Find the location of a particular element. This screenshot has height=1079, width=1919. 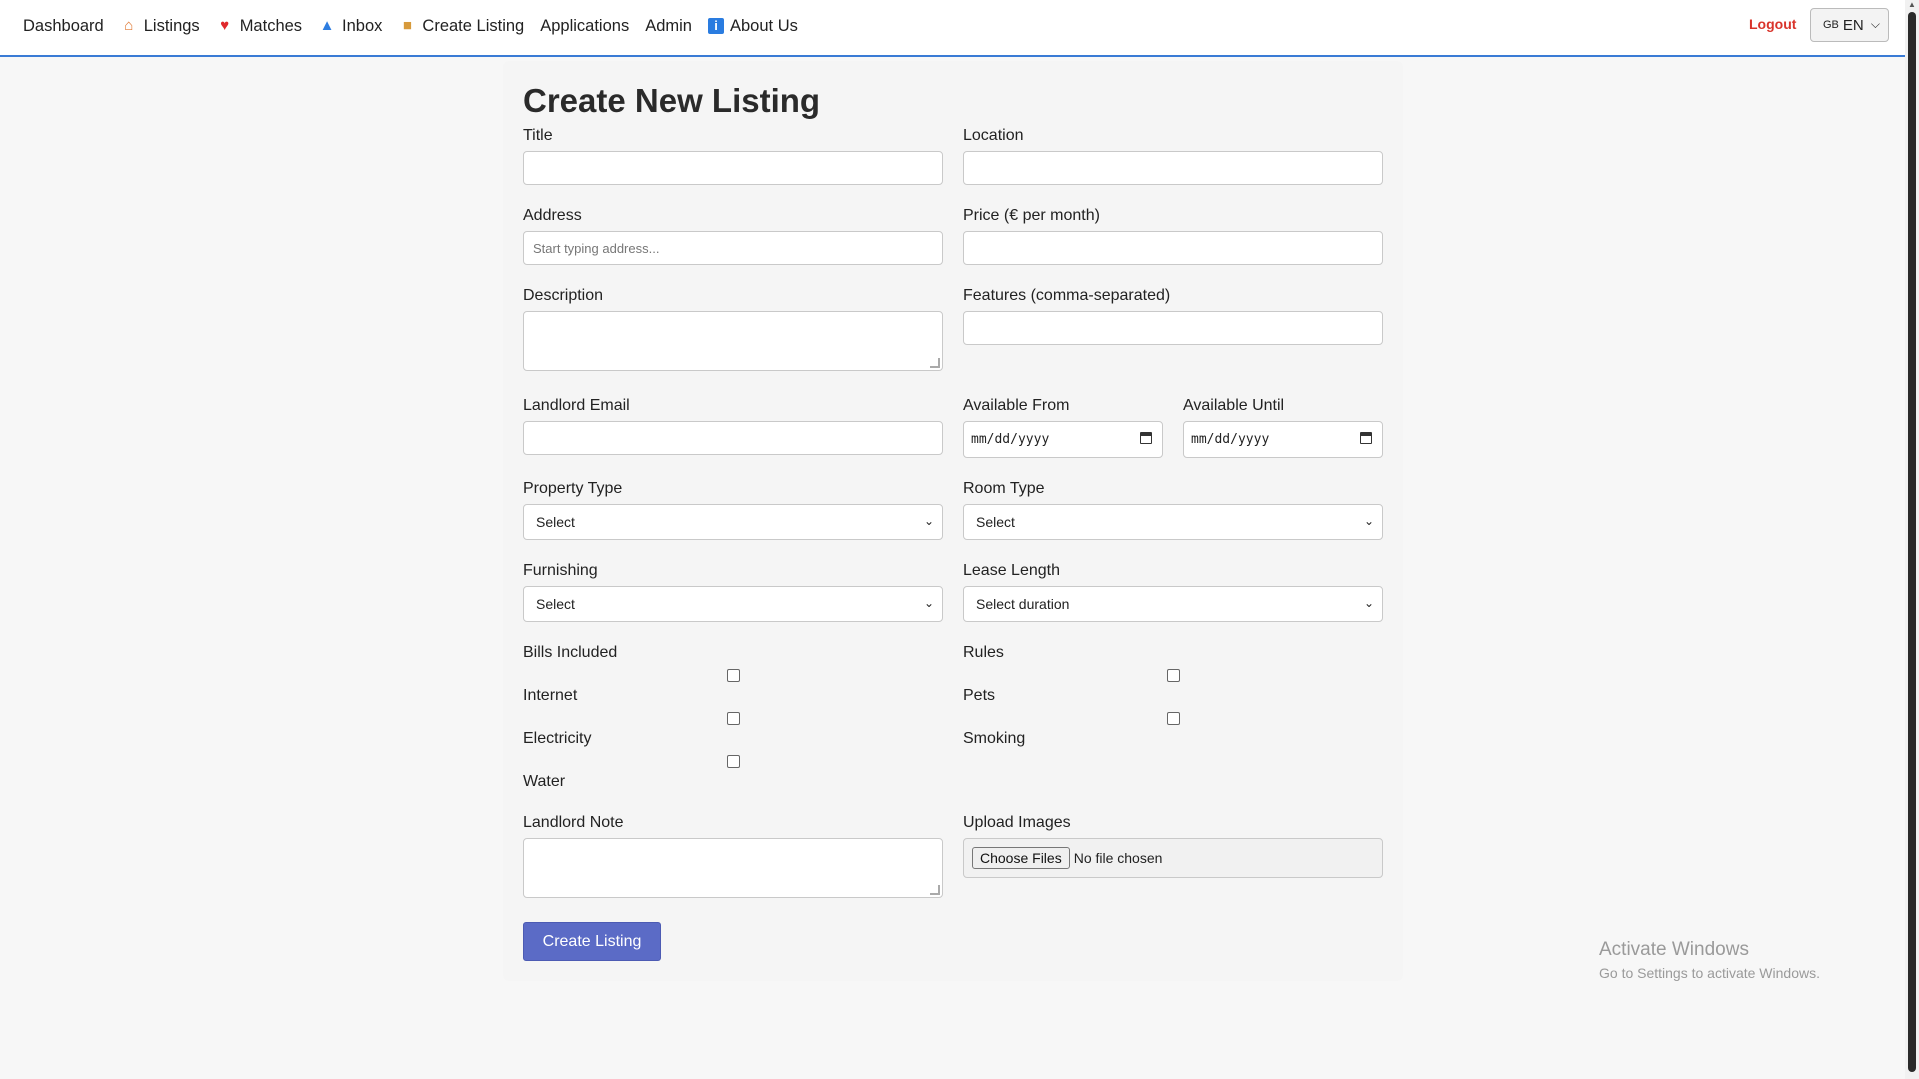

activate-windows-title: Activate Windows is located at coordinates (1674, 949).